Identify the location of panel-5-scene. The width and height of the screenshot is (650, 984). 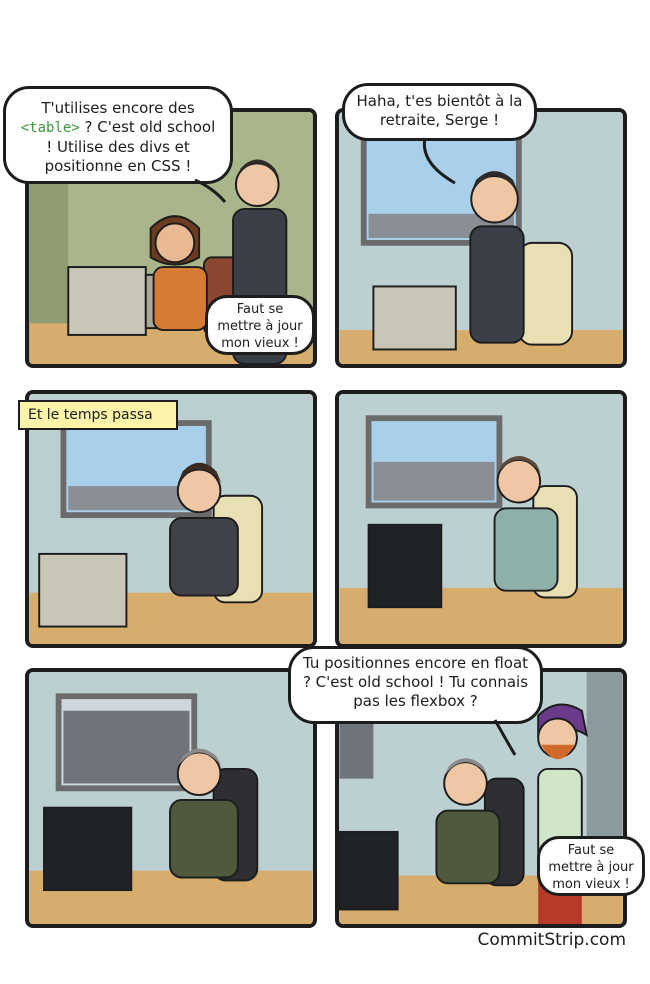
(171, 798).